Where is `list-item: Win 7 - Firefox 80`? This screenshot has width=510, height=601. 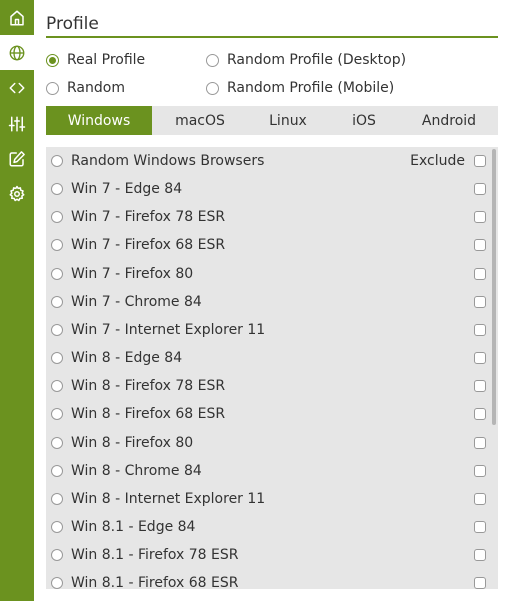
list-item: Win 7 - Firefox 80 is located at coordinates (272, 274).